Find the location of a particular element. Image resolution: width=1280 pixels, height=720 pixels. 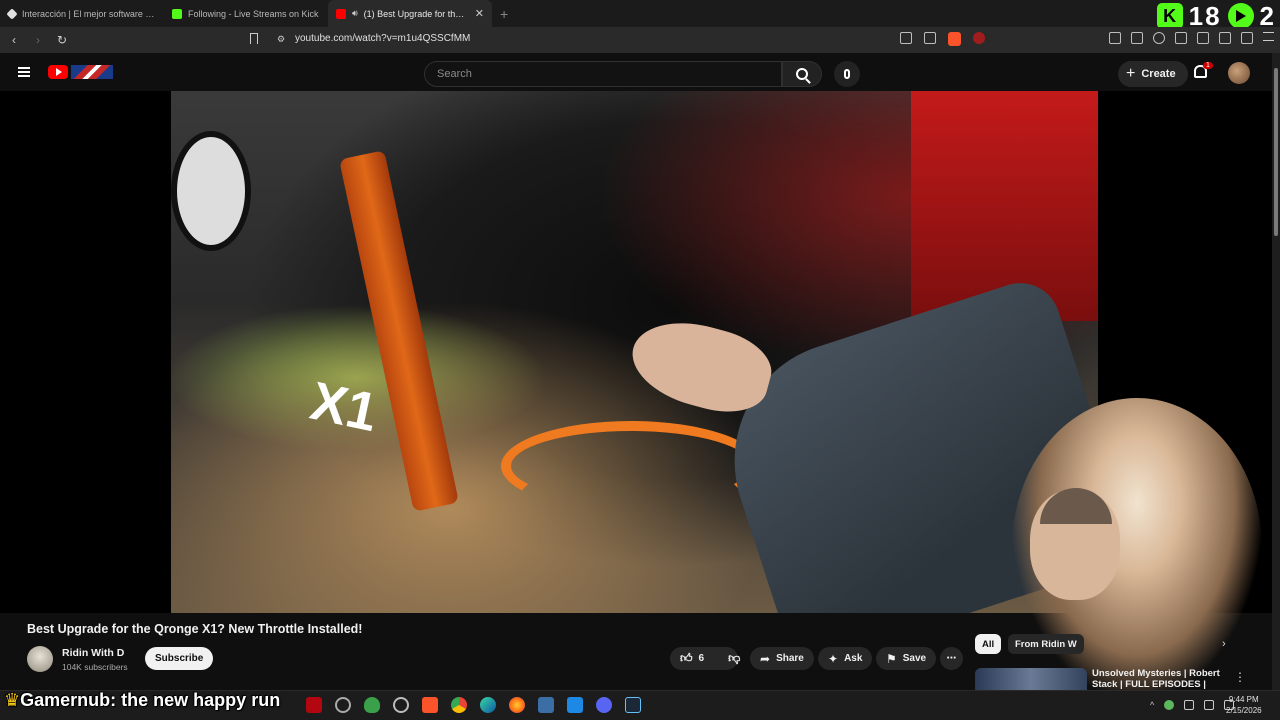

browser-address-bar: ‹ › ↻ ⚙︎ youtube.com/watch?v=m1u4QSSCfMM is located at coordinates (640, 40).